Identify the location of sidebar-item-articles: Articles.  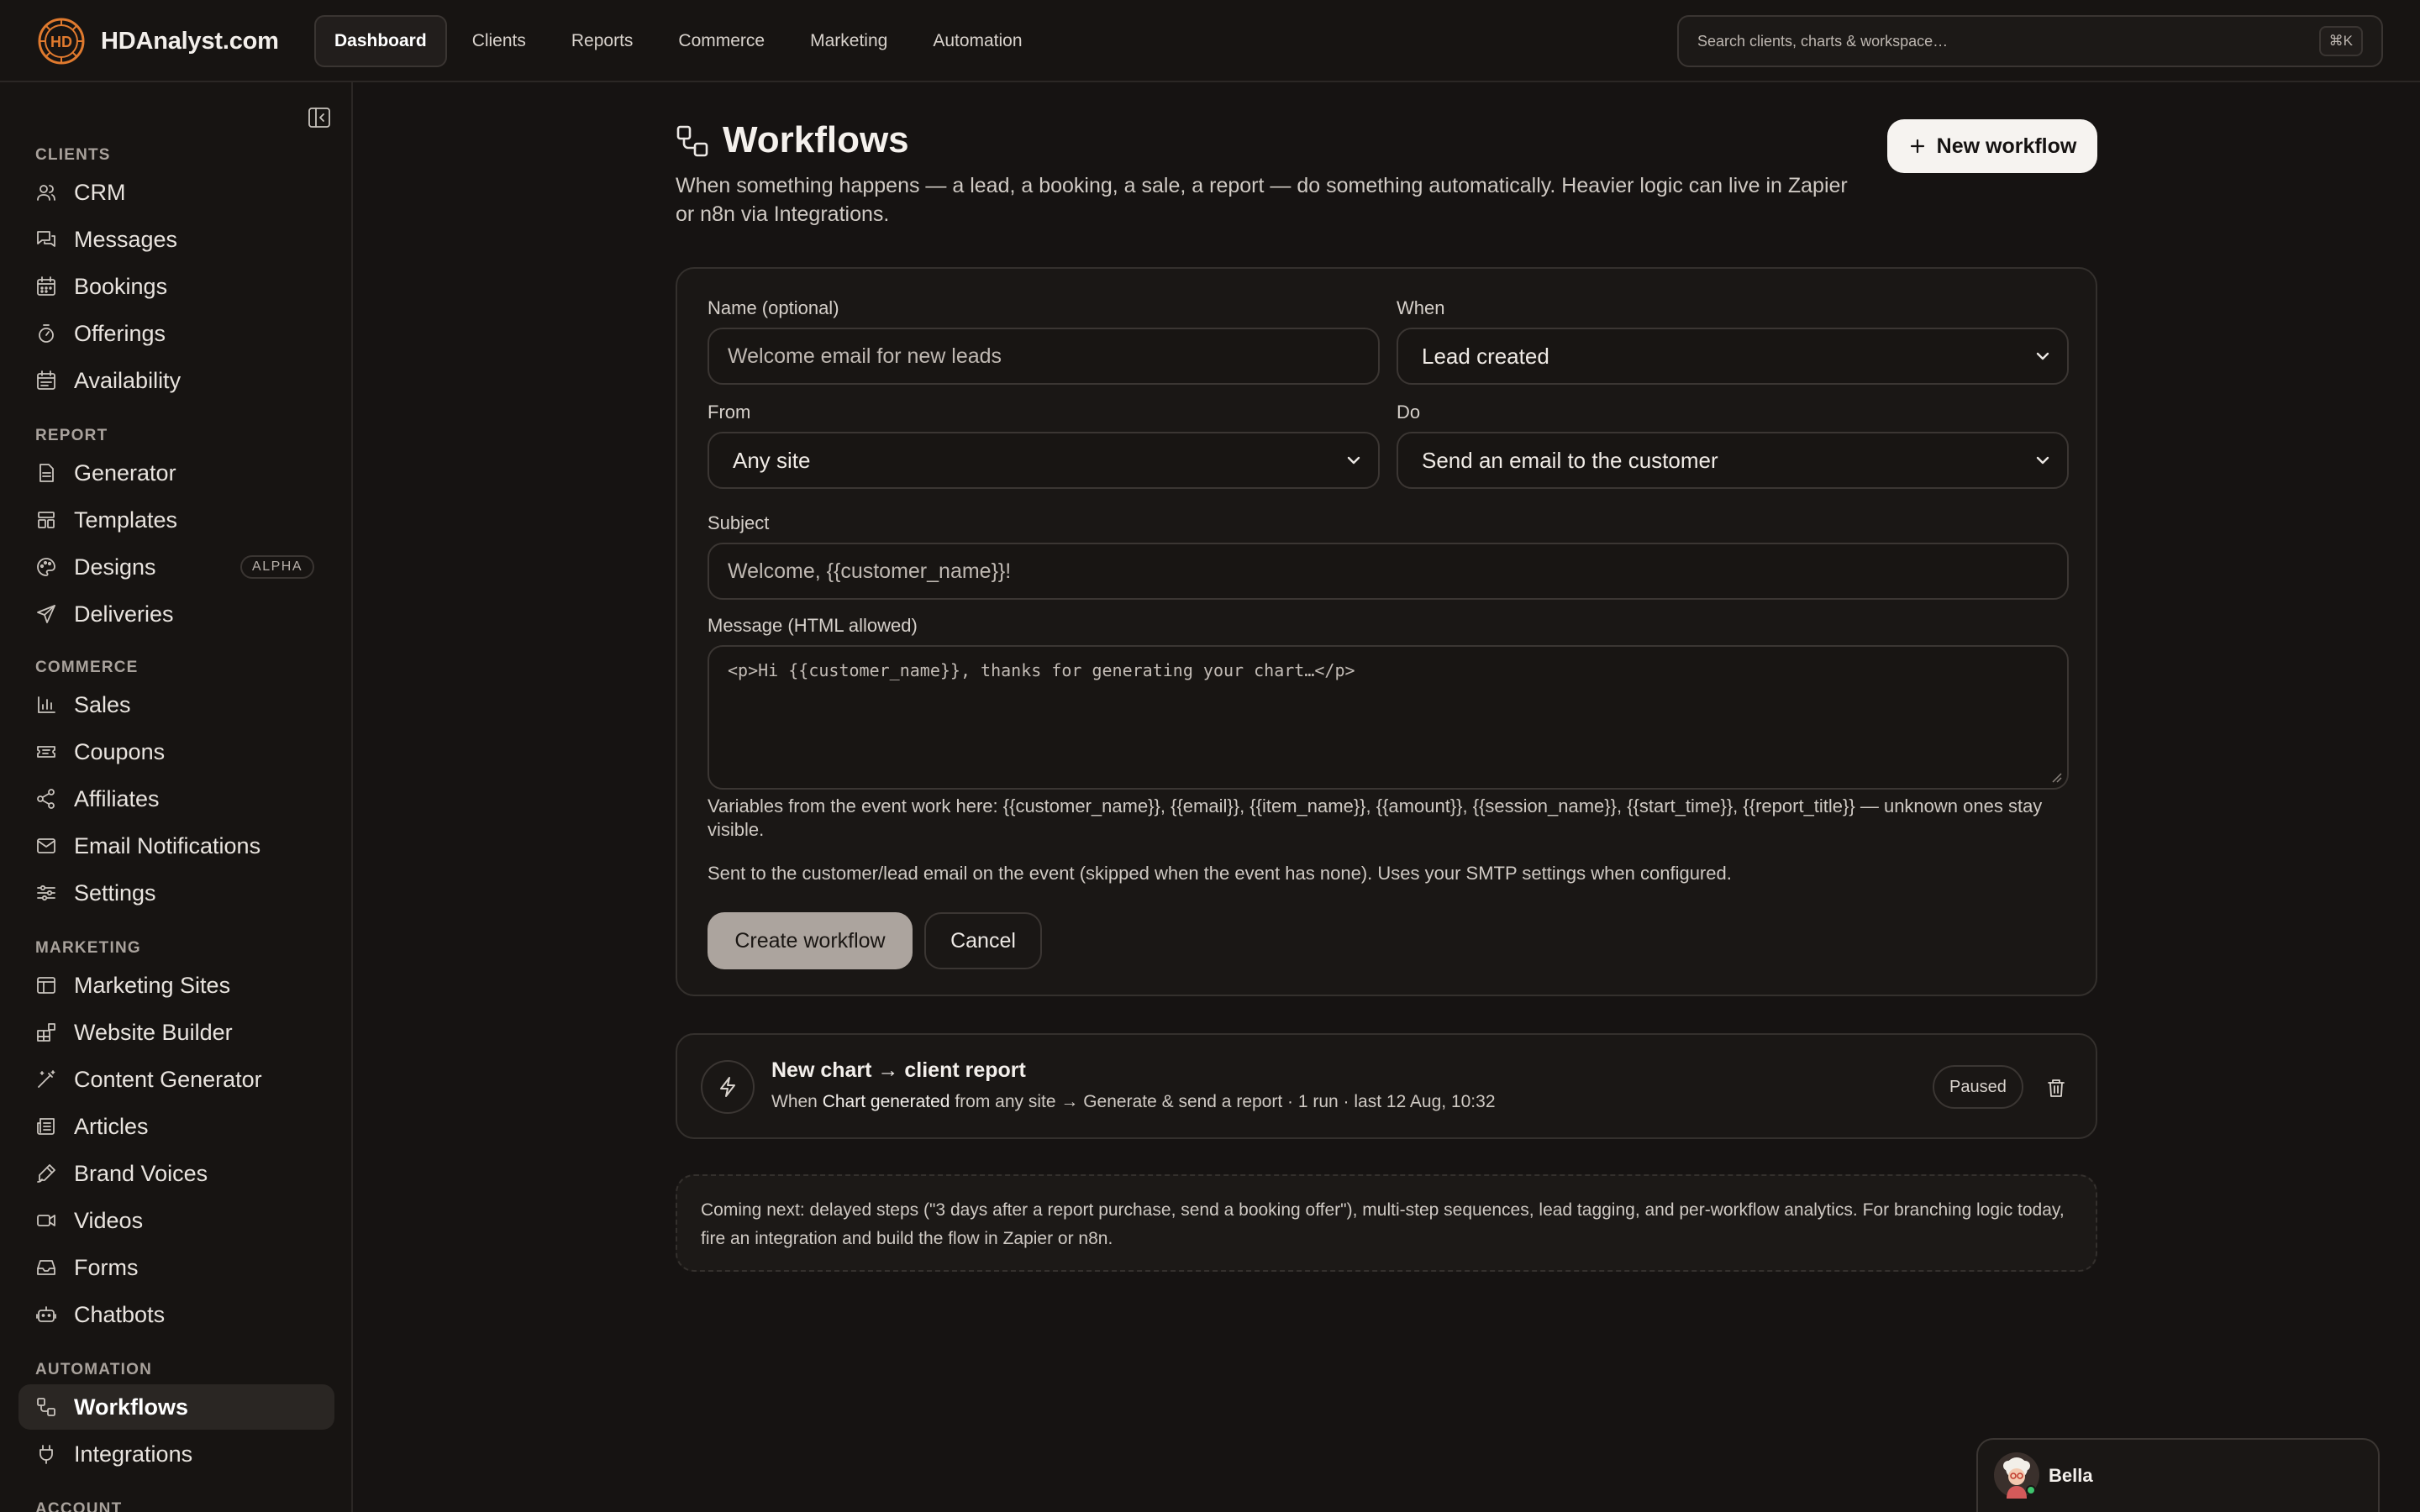
(176, 1126).